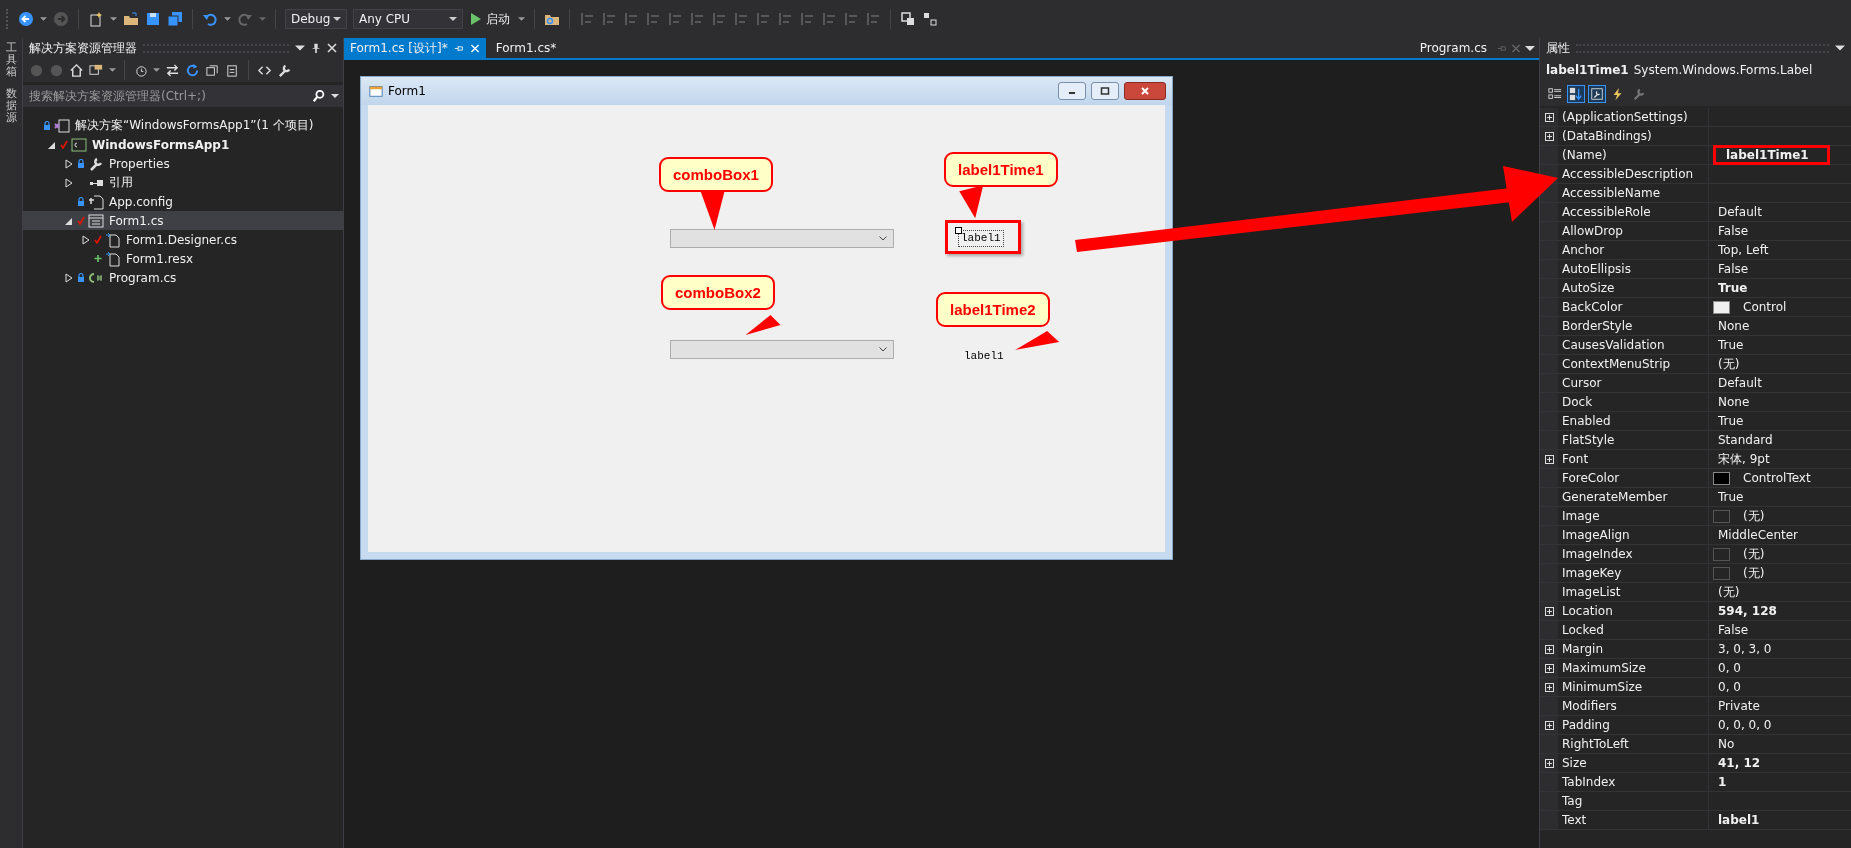  Describe the element at coordinates (1695, 307) in the screenshot. I see `property-row: BackColor Control` at that location.